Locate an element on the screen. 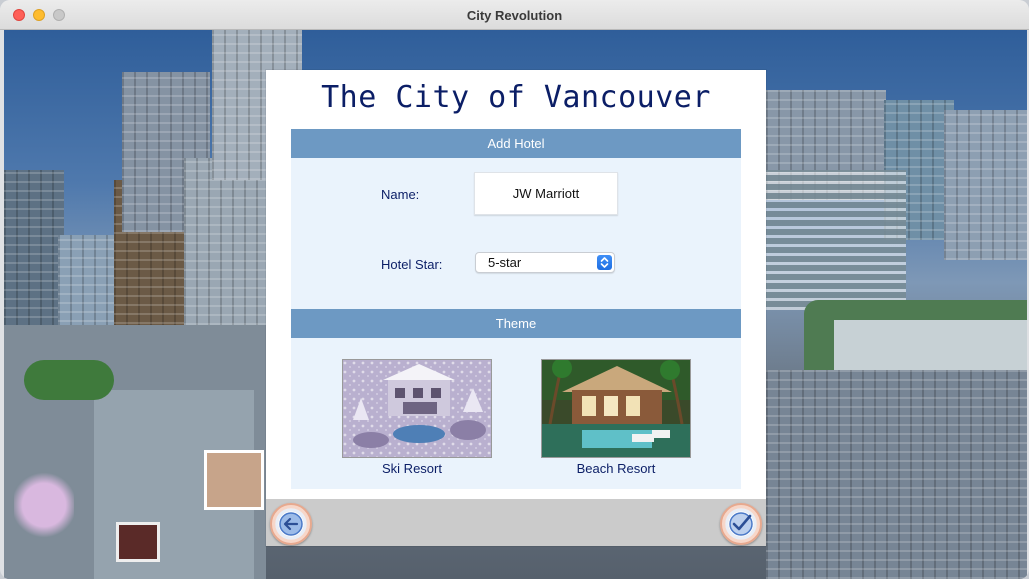 This screenshot has height=579, width=1029. theme-panel: Theme Ski Resort Beach Resort is located at coordinates (516, 399).